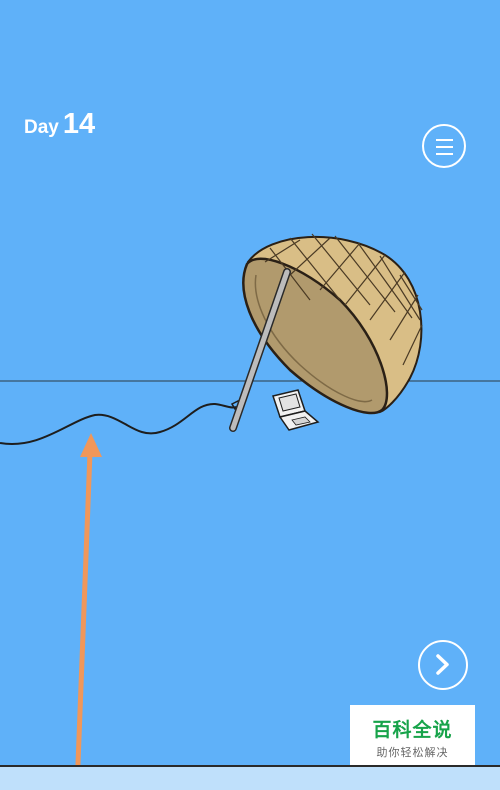 This screenshot has width=500, height=790. Describe the element at coordinates (79, 124) in the screenshot. I see `day-number: 14` at that location.